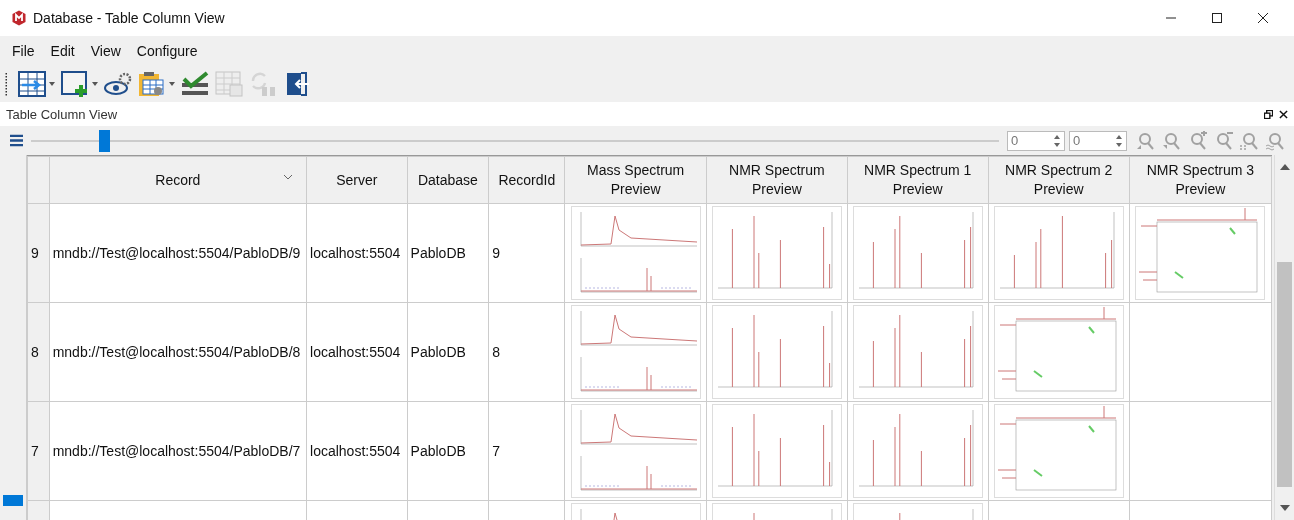 Image resolution: width=1294 pixels, height=520 pixels. Describe the element at coordinates (357, 180) in the screenshot. I see `column-header: Server` at that location.